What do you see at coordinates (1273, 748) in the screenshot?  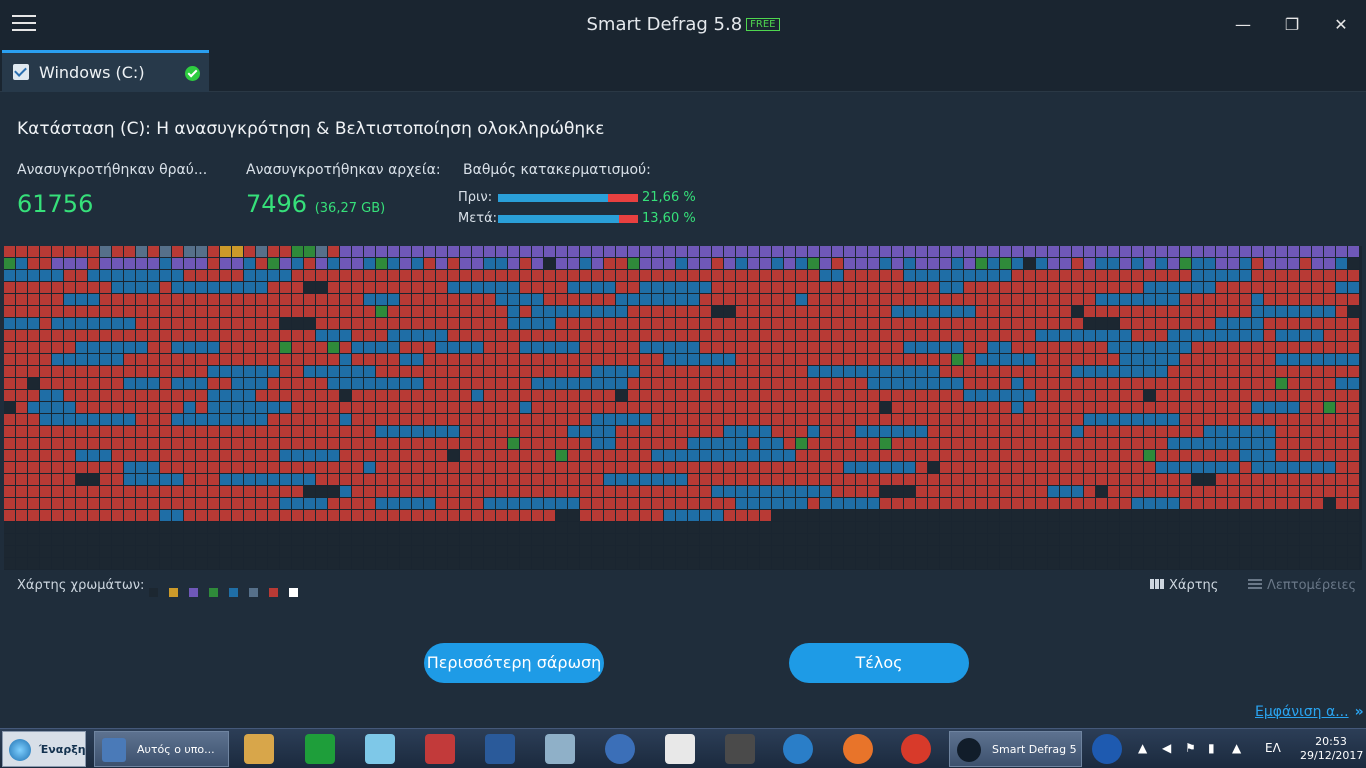 I see `language-indicator: ΕΛ` at bounding box center [1273, 748].